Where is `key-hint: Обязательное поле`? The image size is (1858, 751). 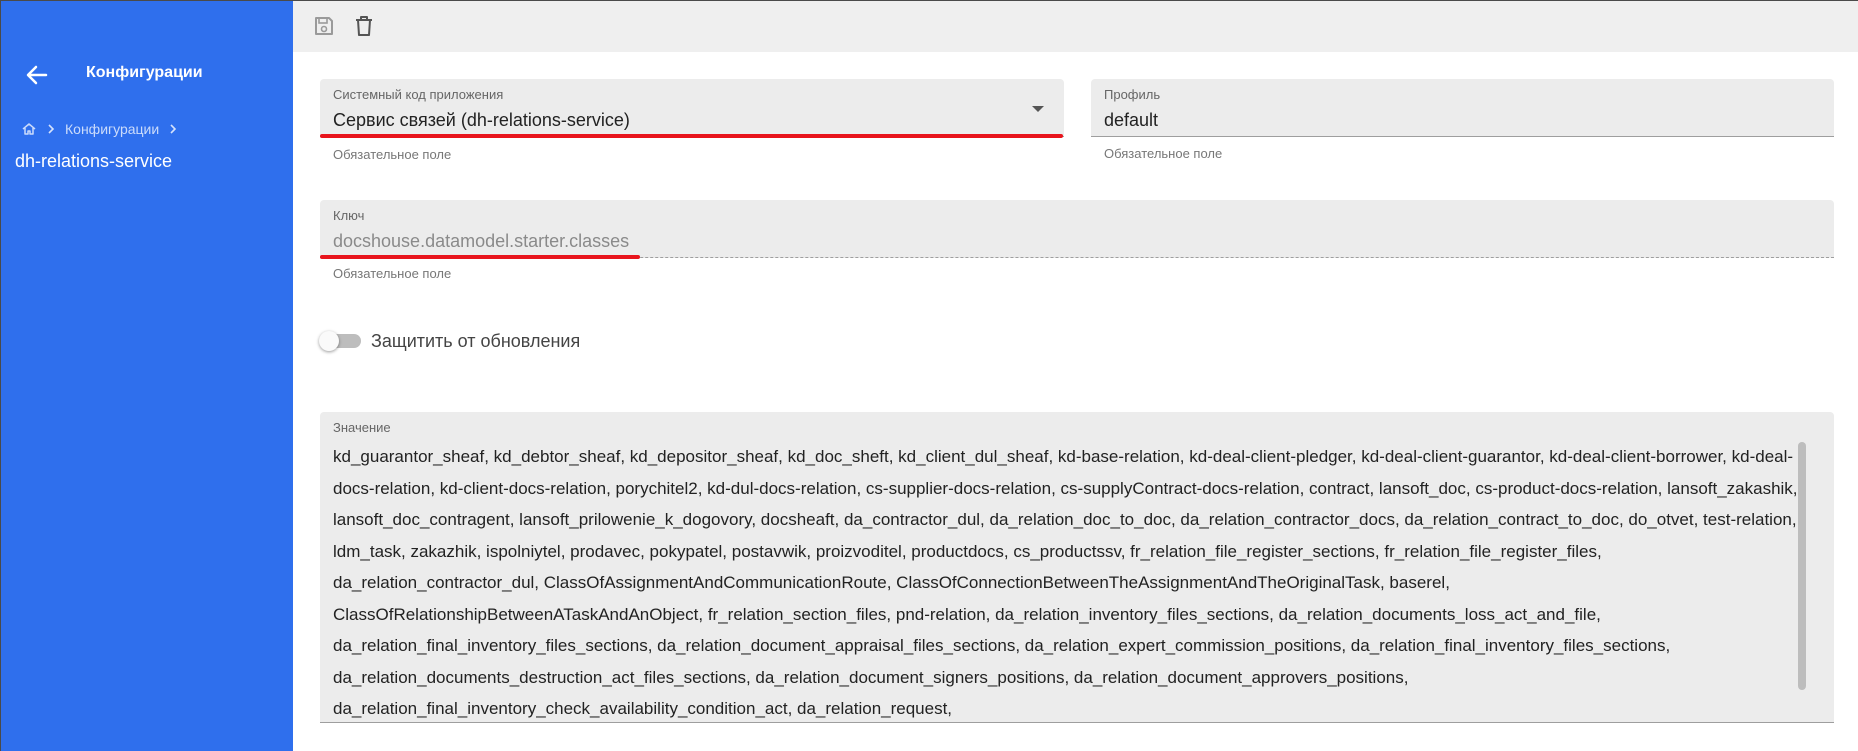
key-hint: Обязательное поле is located at coordinates (392, 273).